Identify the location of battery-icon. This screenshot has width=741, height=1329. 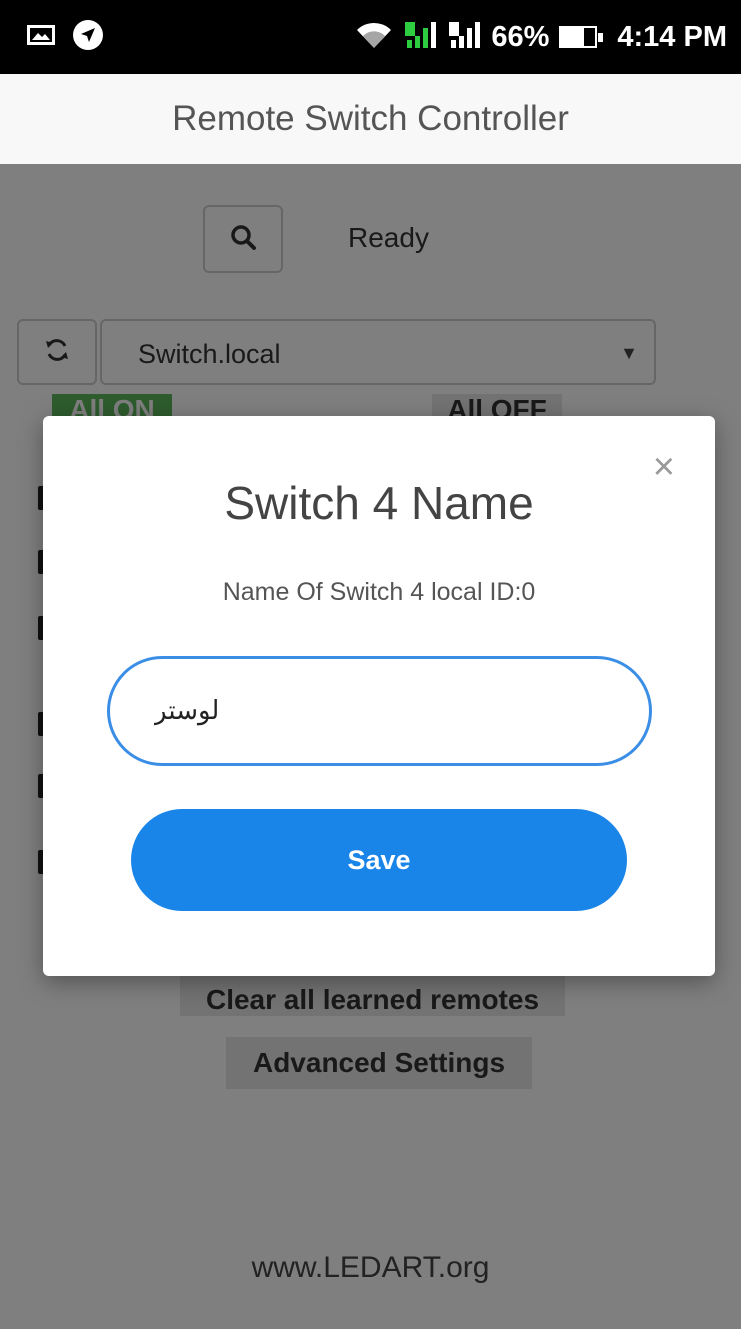
(581, 37).